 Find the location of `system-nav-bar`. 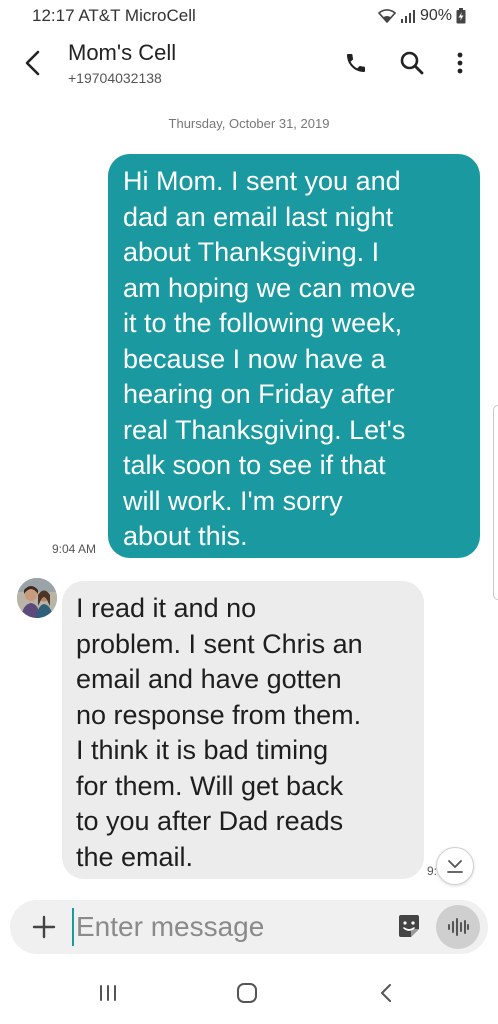

system-nav-bar is located at coordinates (249, 994).